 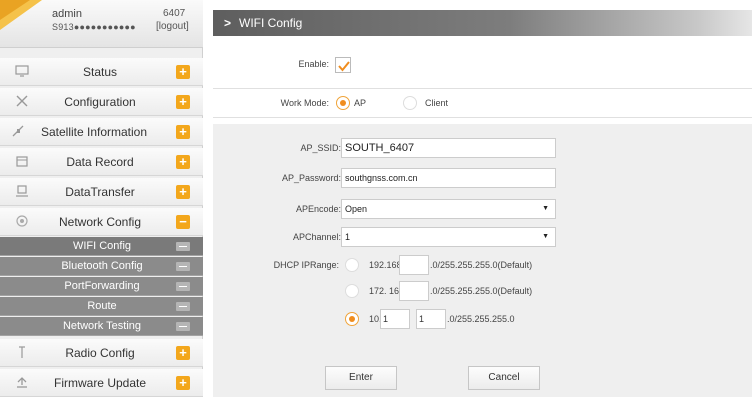 I want to click on enable-label: Enable:, so click(x=313, y=64).